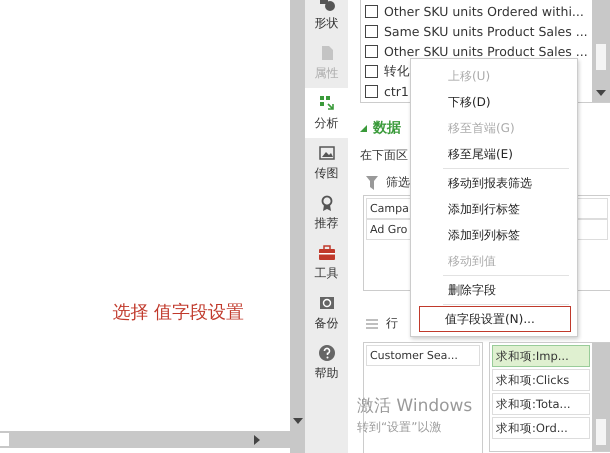 This screenshot has width=610, height=453. Describe the element at coordinates (326, 363) in the screenshot. I see `sidebar-tab: 帮助` at that location.